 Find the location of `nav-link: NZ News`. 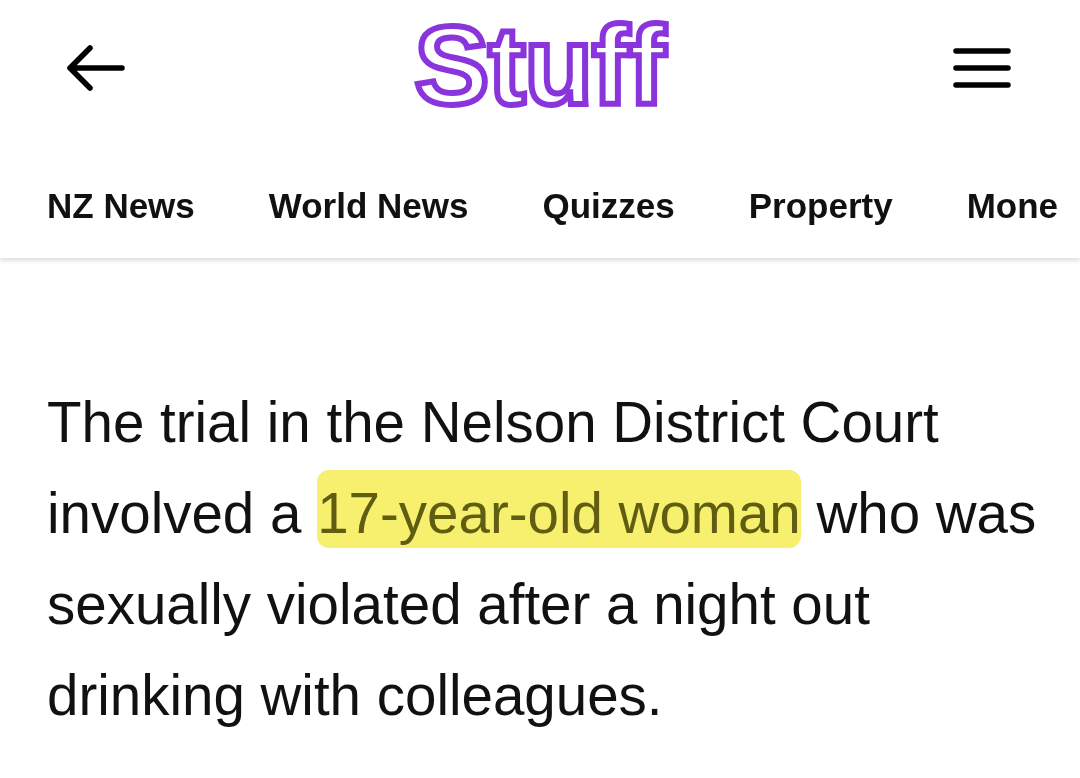

nav-link: NZ News is located at coordinates (121, 206).